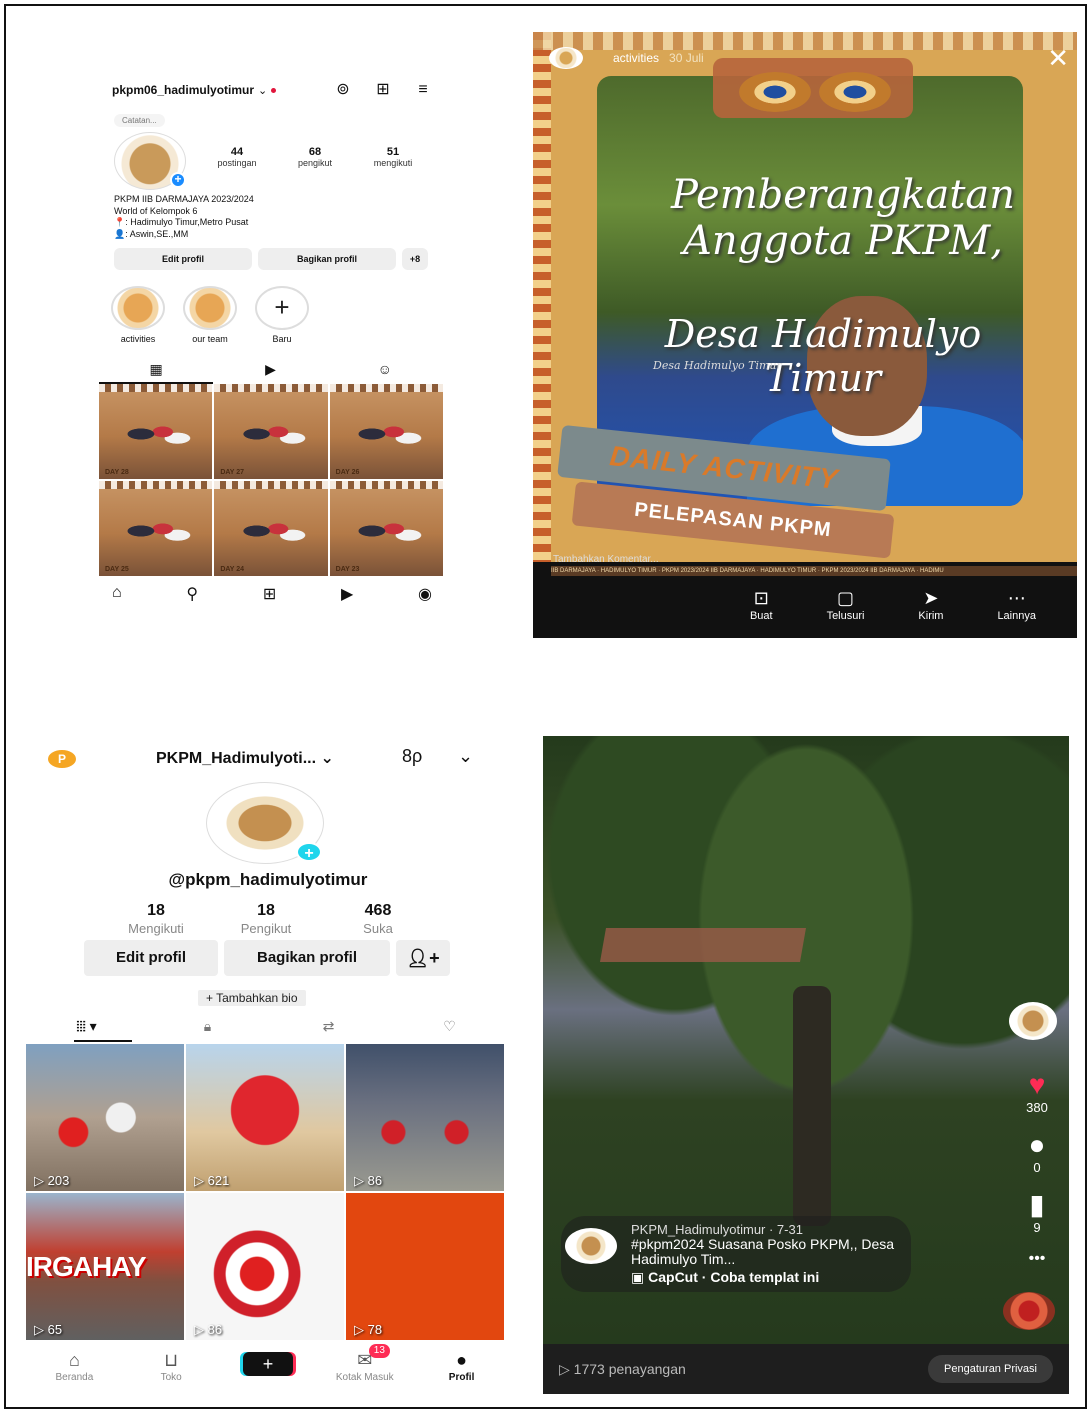  What do you see at coordinates (434, 958) in the screenshot?
I see `plus-icon: +` at bounding box center [434, 958].